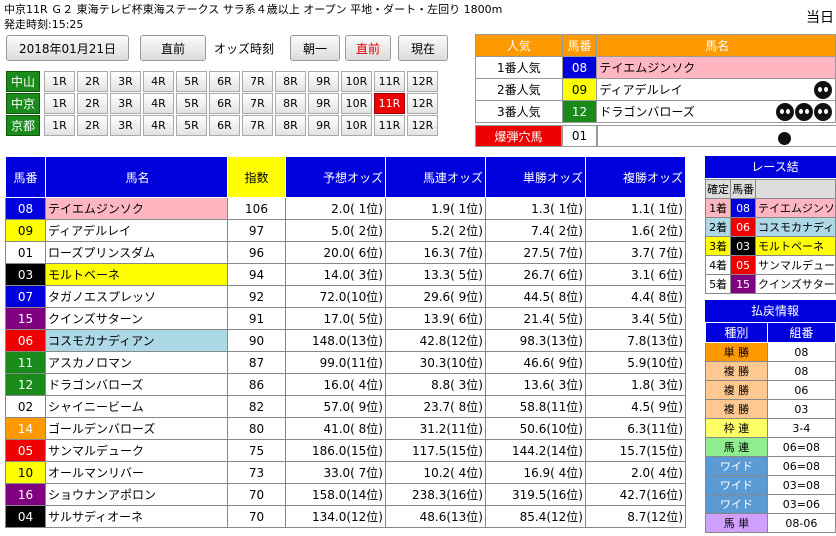  Describe the element at coordinates (25, 362) in the screenshot. I see `horse-number: 11` at that location.